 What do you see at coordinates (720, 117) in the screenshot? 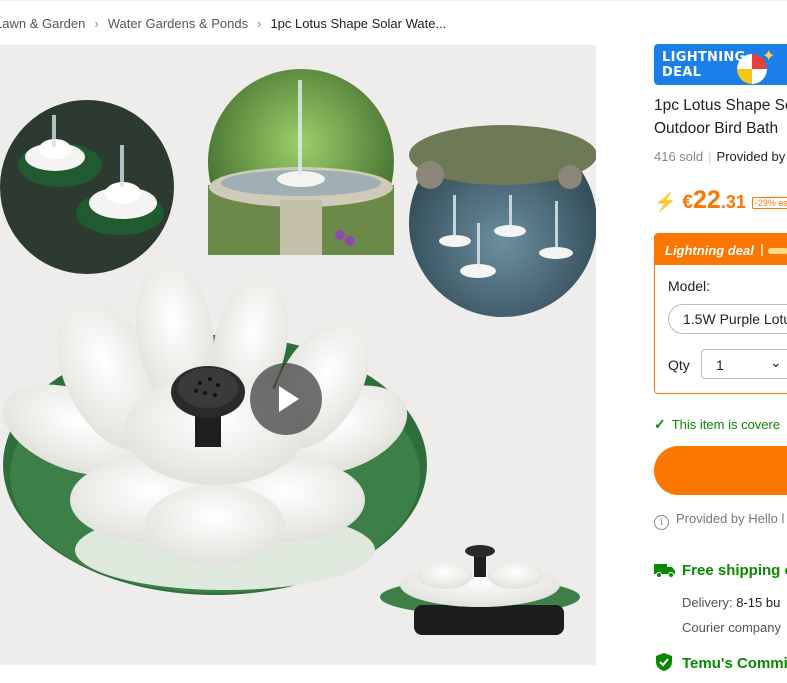
I see `product-title: 1pc Lotus Shape So Outdoor Bird Bath` at bounding box center [720, 117].